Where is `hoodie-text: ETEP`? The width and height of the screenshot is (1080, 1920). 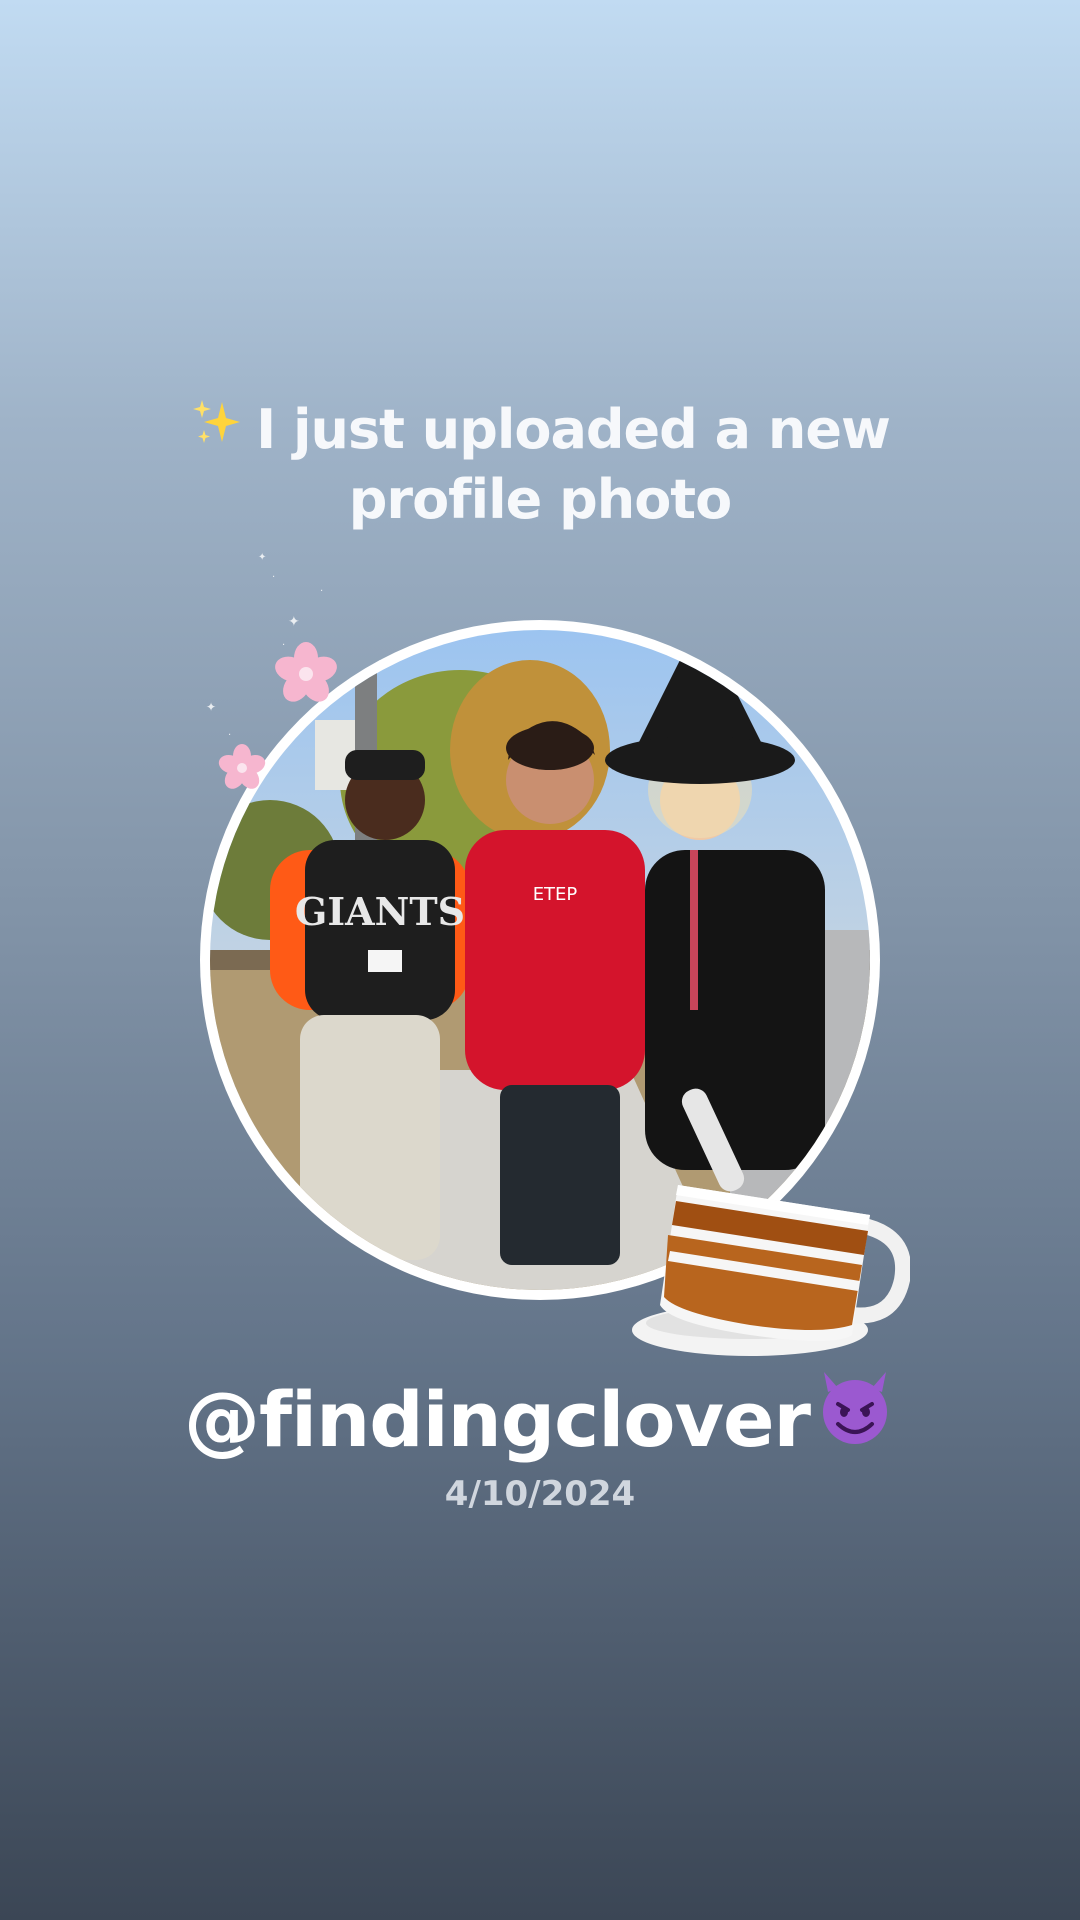 hoodie-text: ETEP is located at coordinates (555, 894).